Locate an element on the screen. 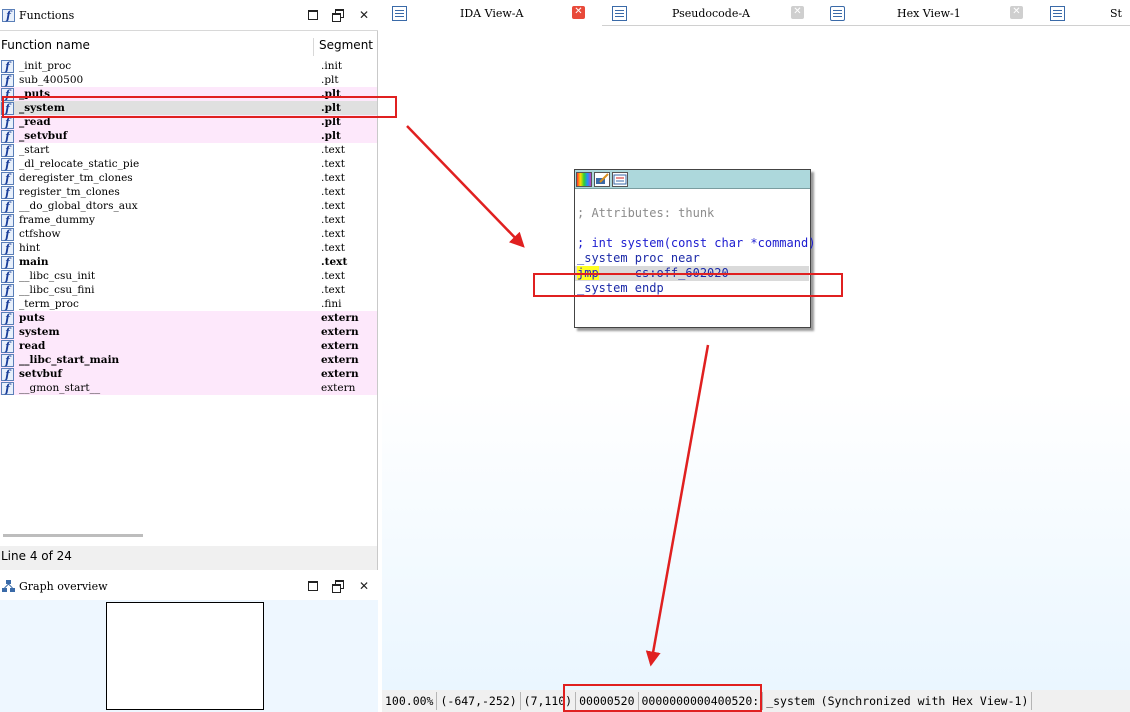  tab-ida-view-a: IDA View-A ✕ is located at coordinates (492, 13).